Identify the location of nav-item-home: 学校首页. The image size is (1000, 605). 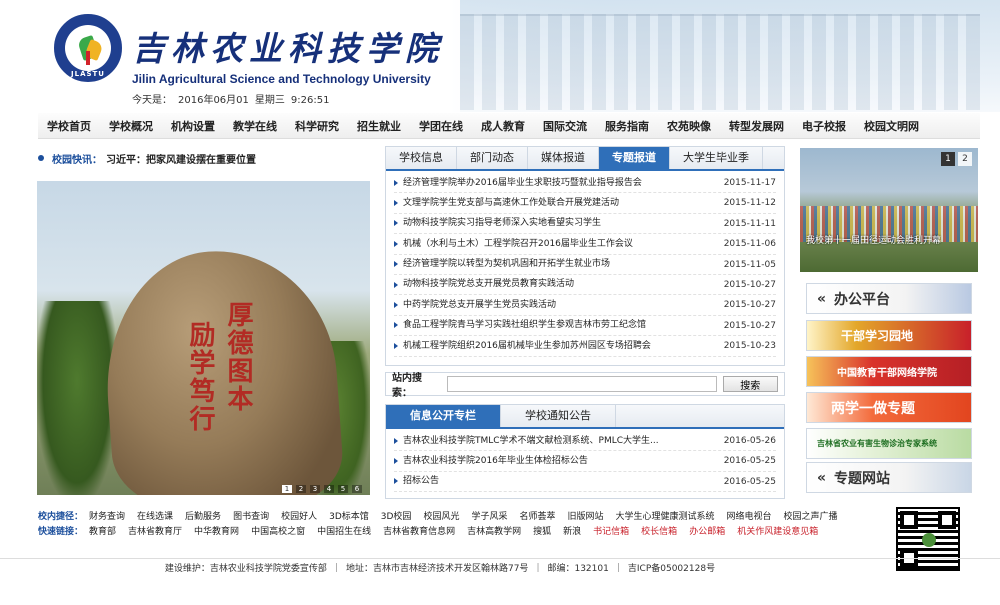
(69, 126).